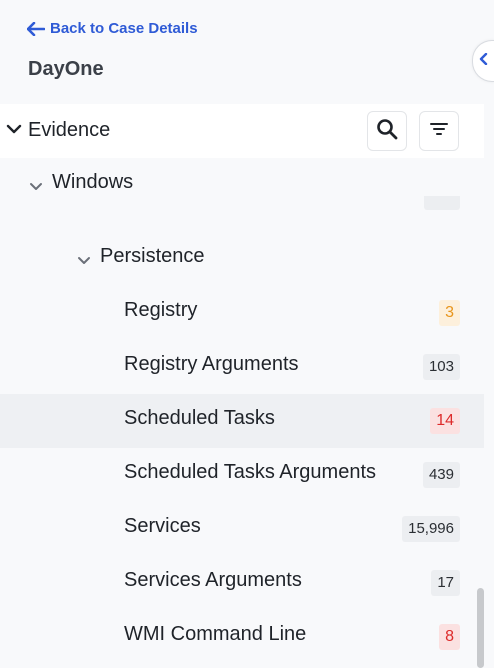 Image resolution: width=494 pixels, height=668 pixels. What do you see at coordinates (199, 418) in the screenshot?
I see `tree-leaf-label: Scheduled Tasks` at bounding box center [199, 418].